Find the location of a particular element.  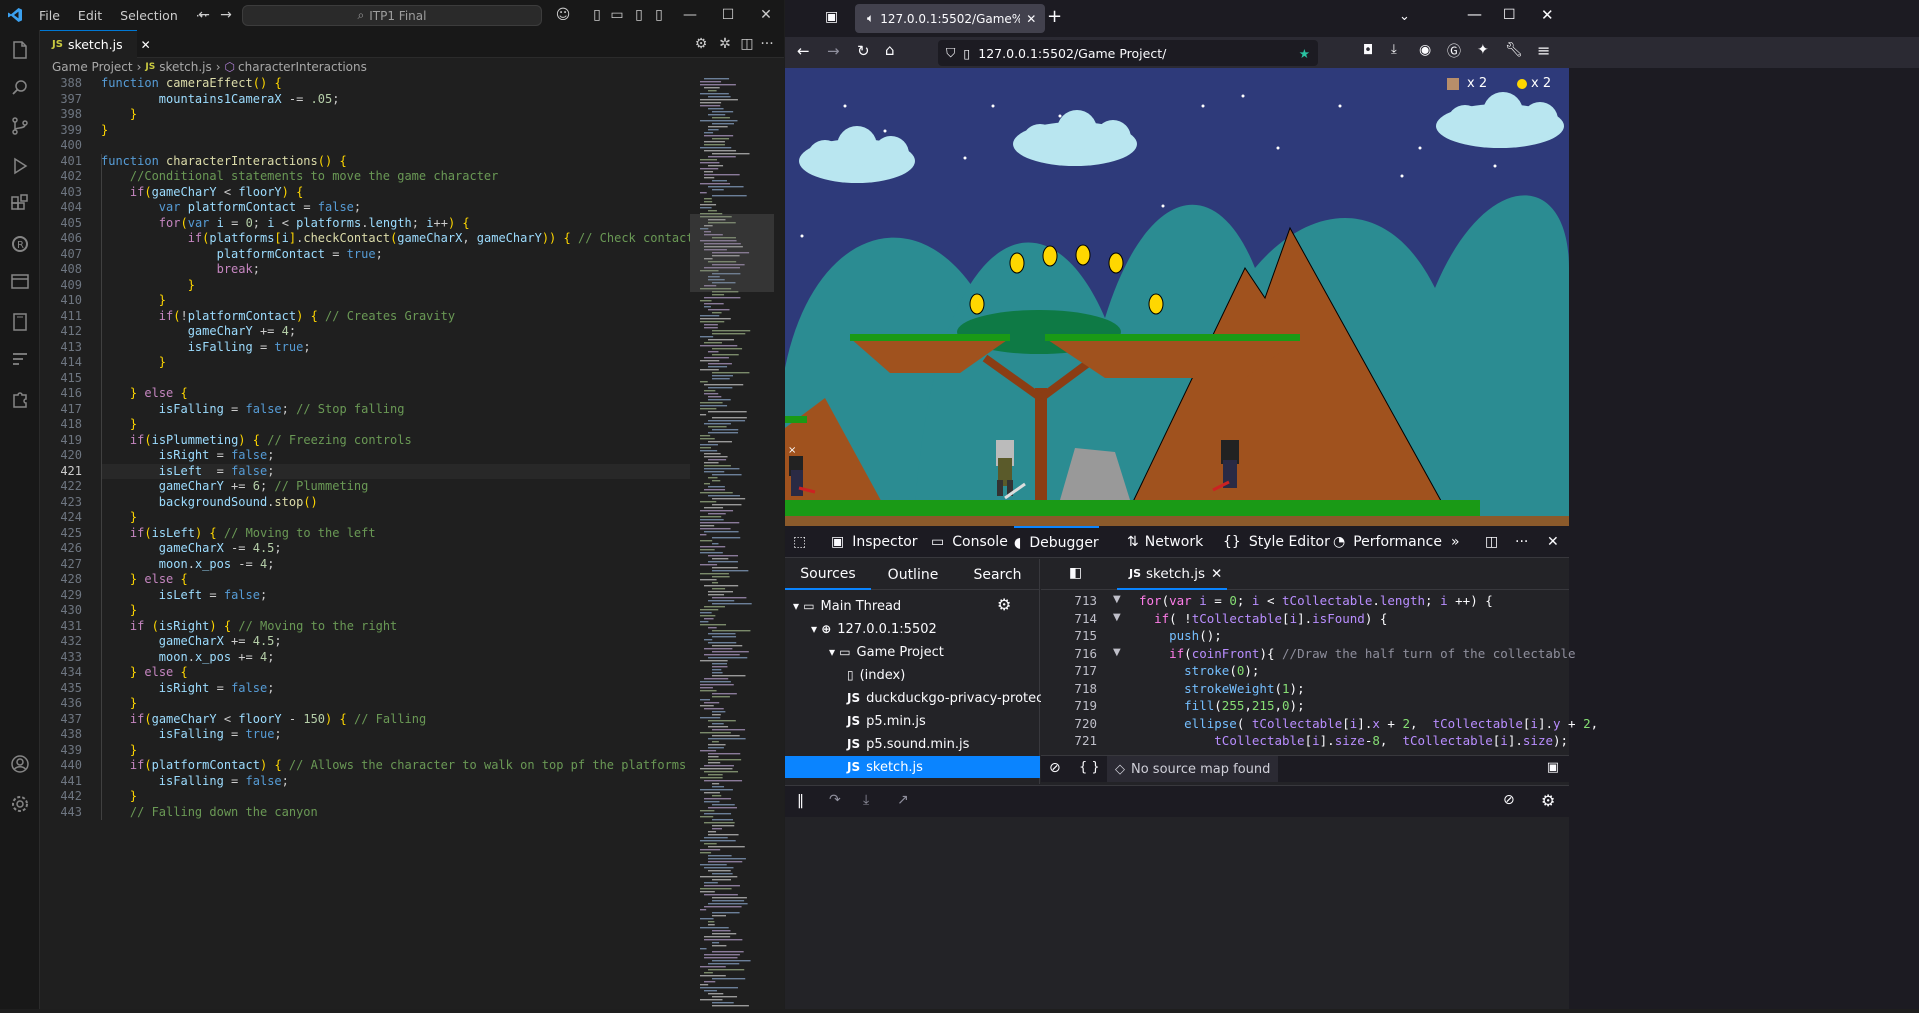

list-all-tabs-icon: ⌄ is located at coordinates (1404, 16).